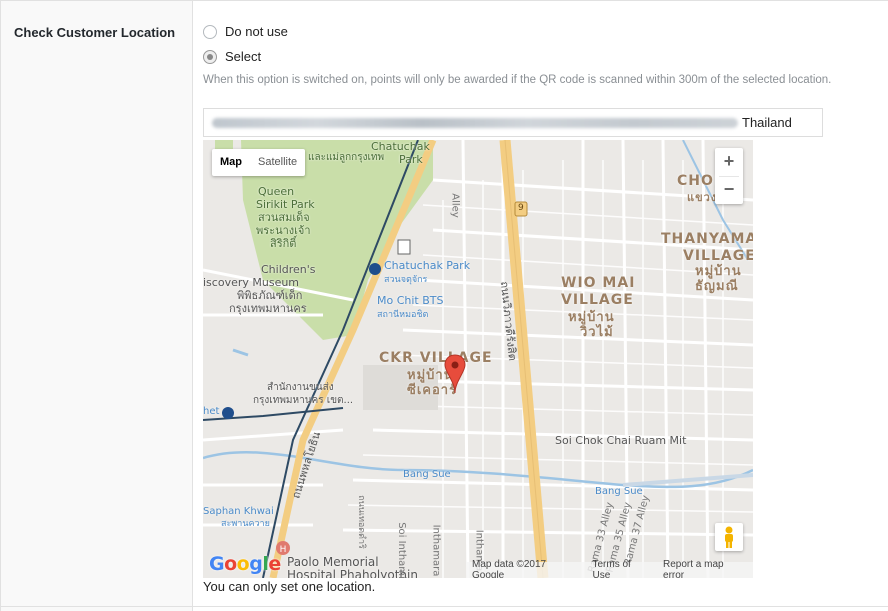 Image resolution: width=888 pixels, height=611 pixels. I want to click on google-logo: Google, so click(245, 564).